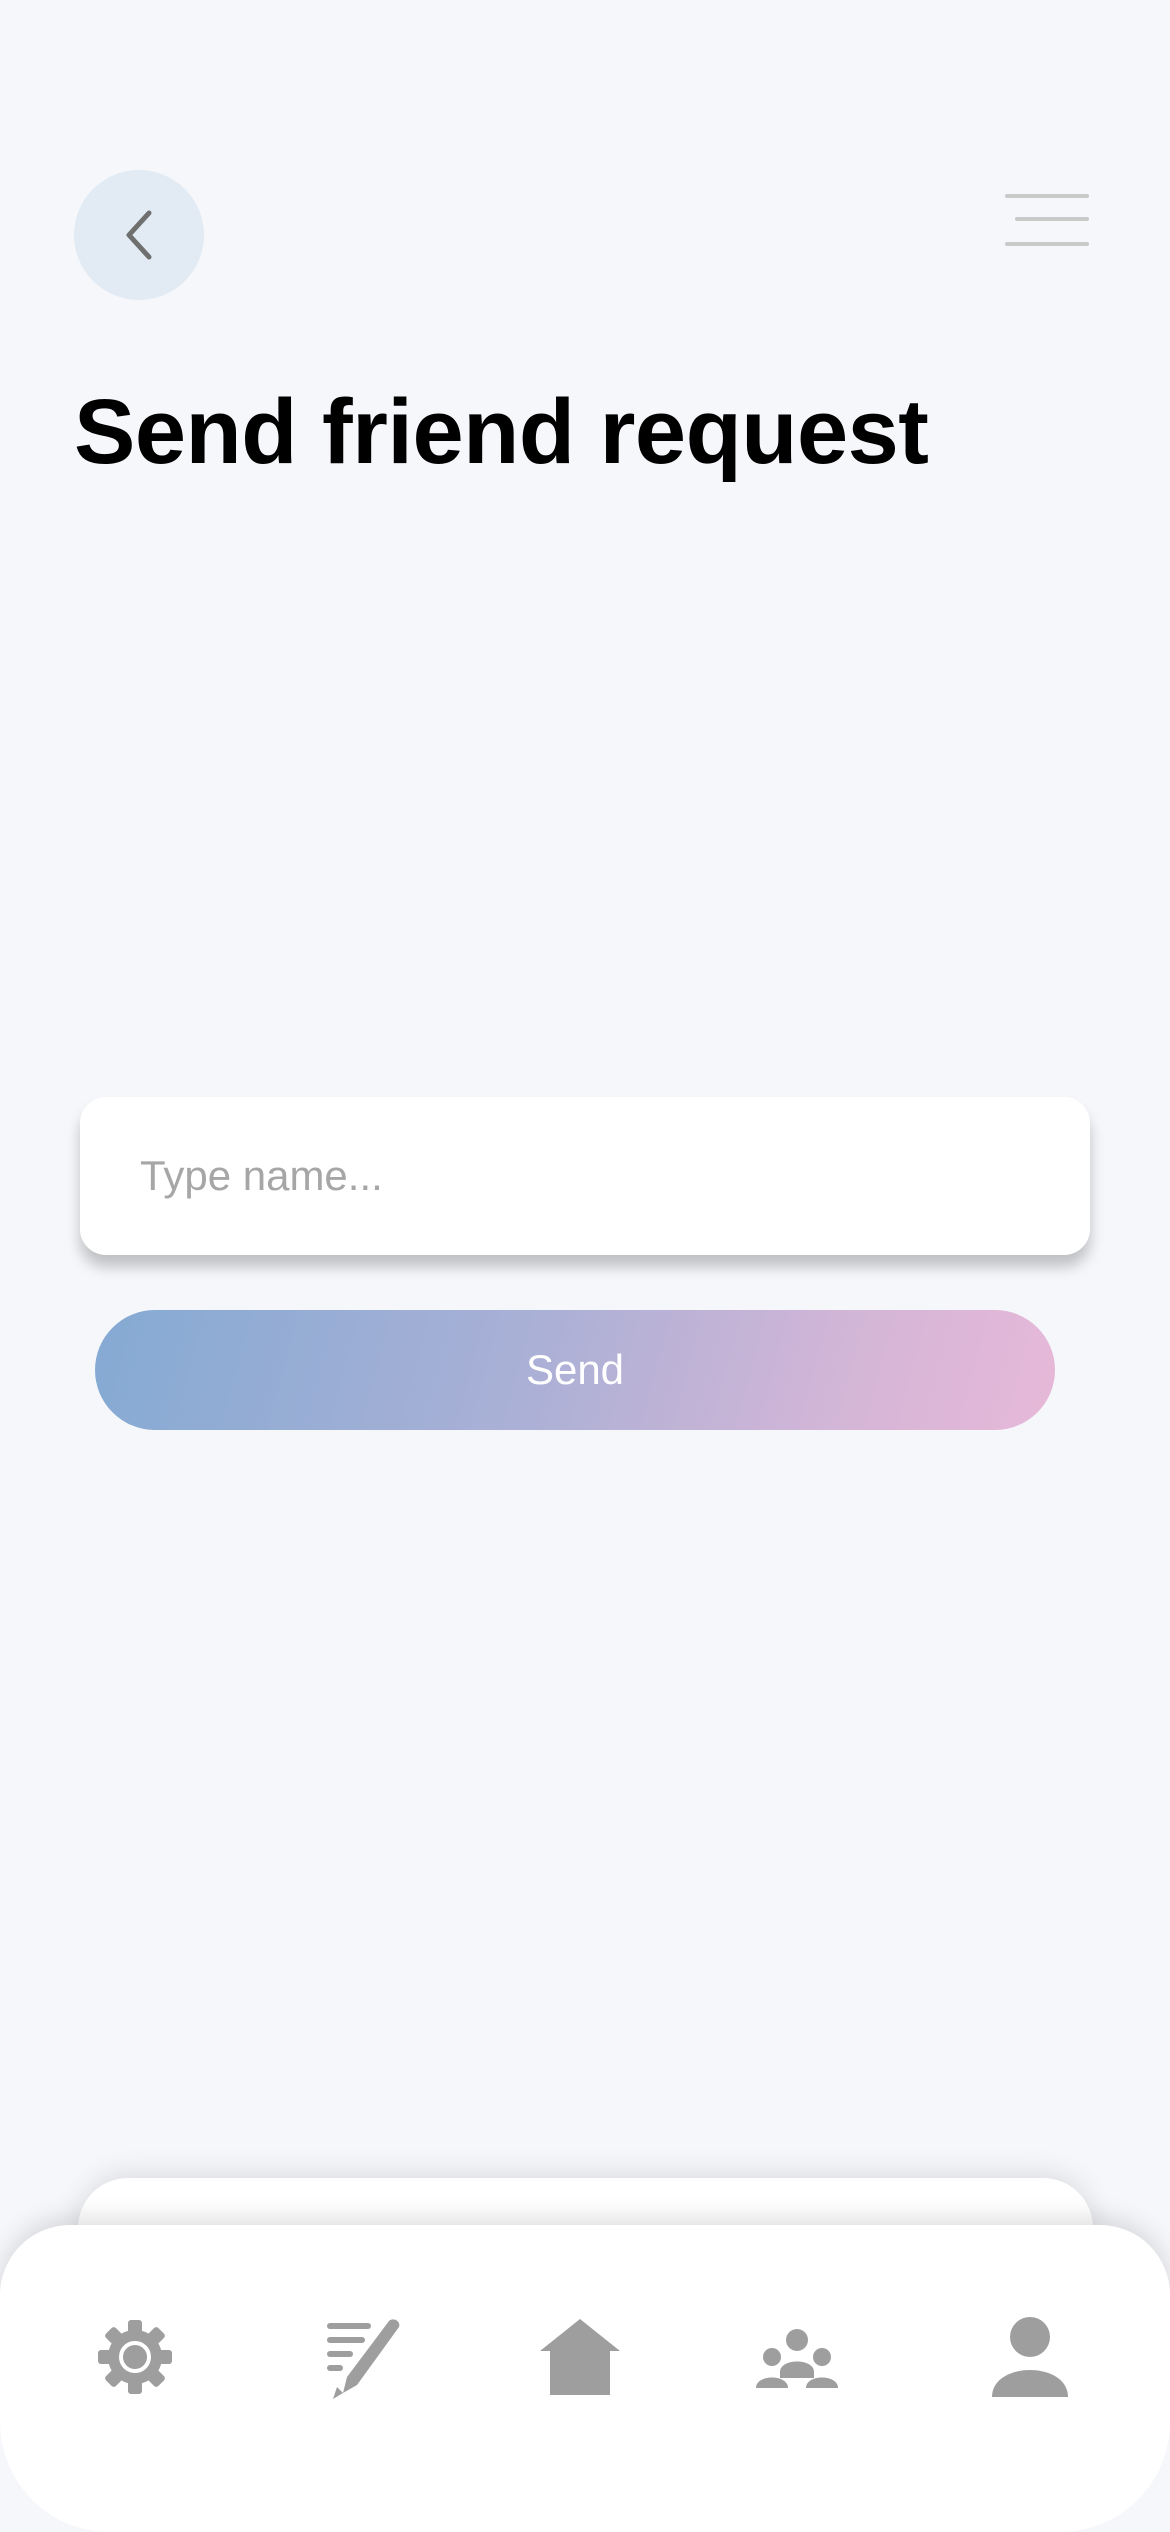  I want to click on tab-friends, so click(797, 2357).